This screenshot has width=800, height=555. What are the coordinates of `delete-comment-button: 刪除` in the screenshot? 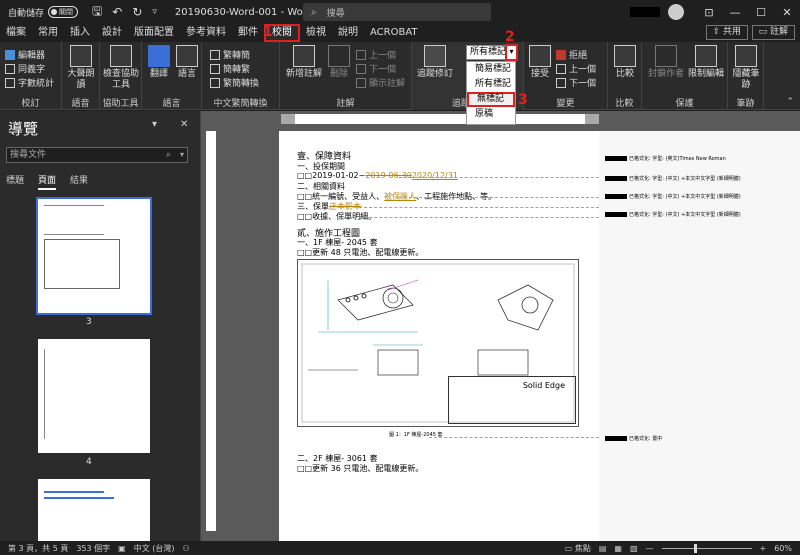 It's located at (339, 62).